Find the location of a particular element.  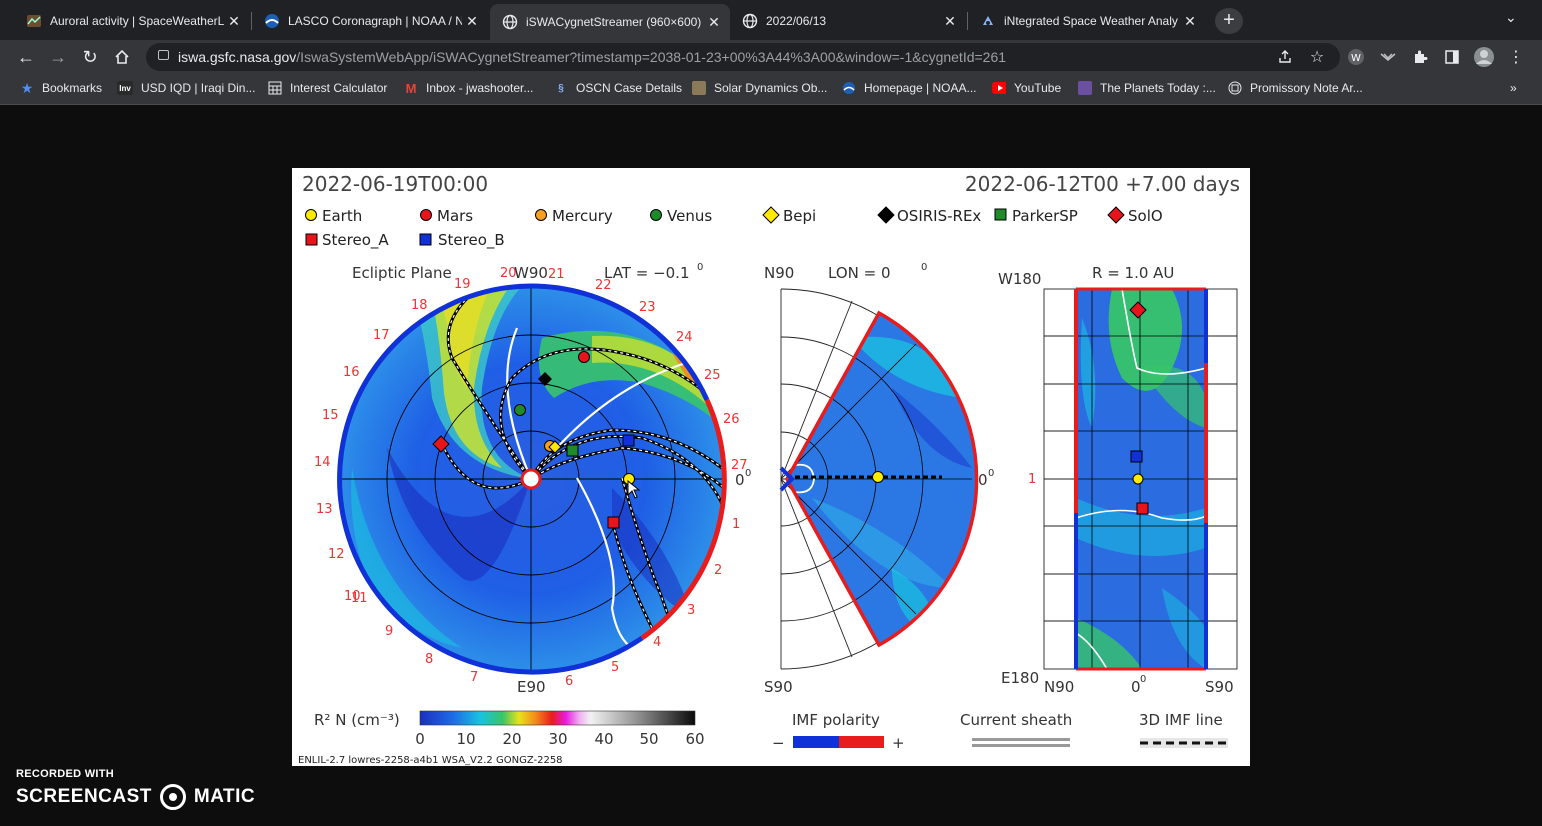

carrington-label: 23 is located at coordinates (647, 307).